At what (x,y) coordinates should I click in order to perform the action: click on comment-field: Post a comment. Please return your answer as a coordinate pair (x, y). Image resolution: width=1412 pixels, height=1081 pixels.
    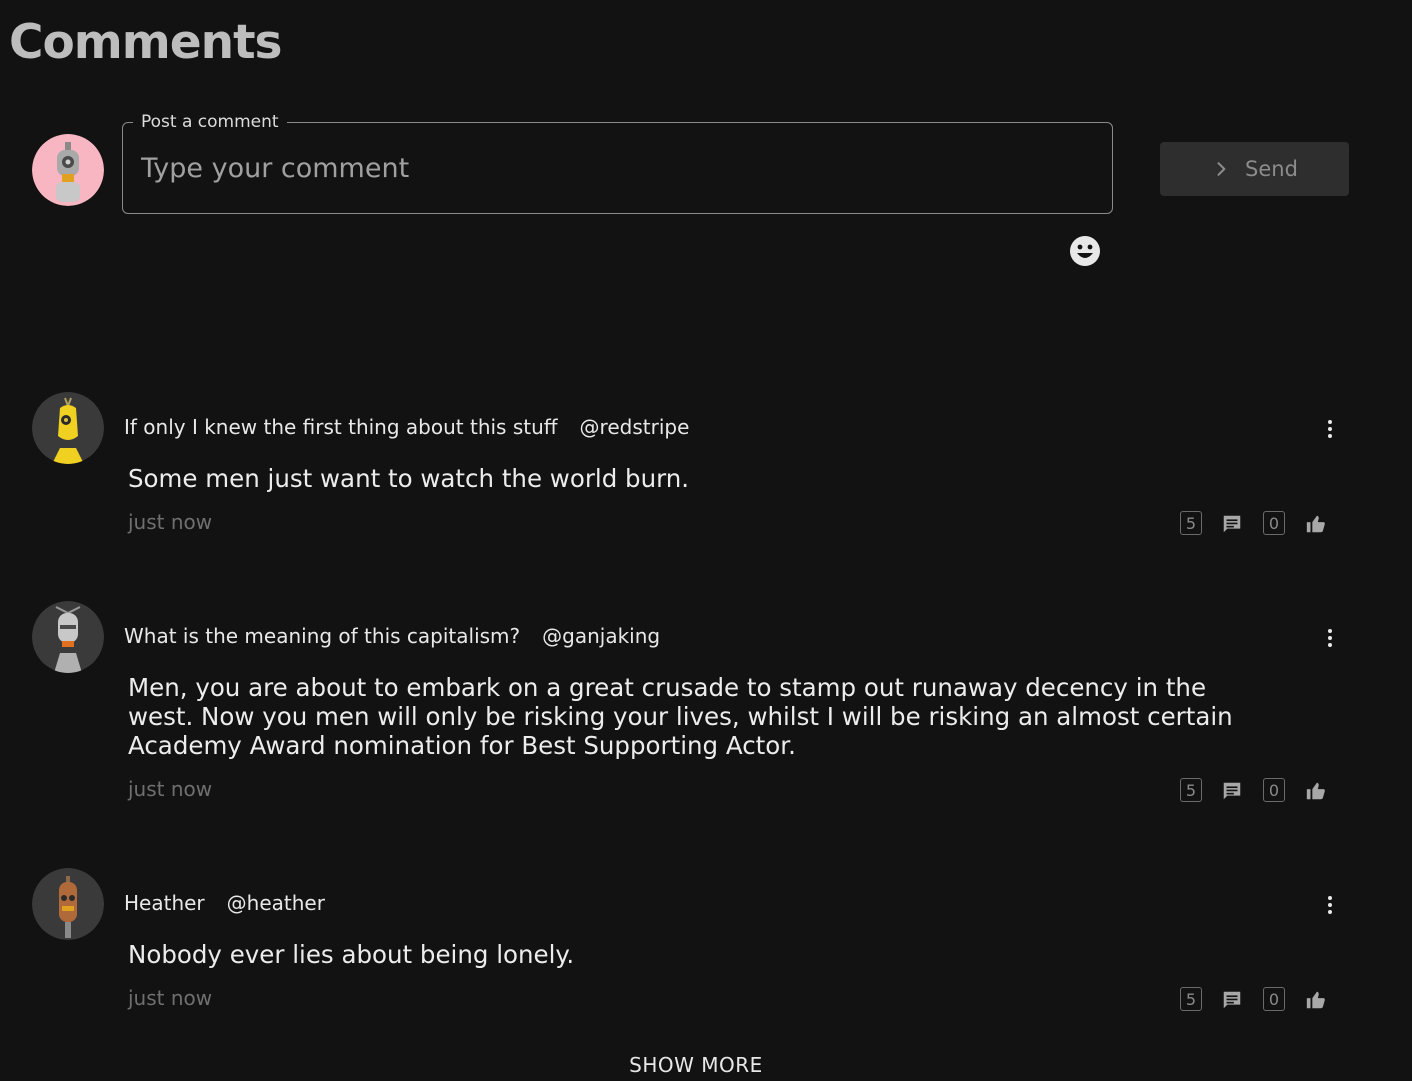
    Looking at the image, I should click on (617, 163).